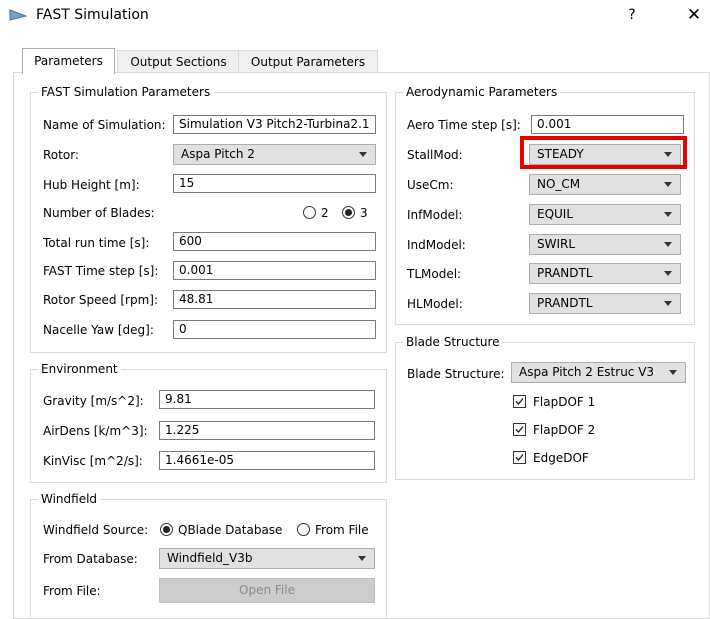 This screenshot has height=619, width=710. Describe the element at coordinates (274, 183) in the screenshot. I see `hub-height-input: 15` at that location.